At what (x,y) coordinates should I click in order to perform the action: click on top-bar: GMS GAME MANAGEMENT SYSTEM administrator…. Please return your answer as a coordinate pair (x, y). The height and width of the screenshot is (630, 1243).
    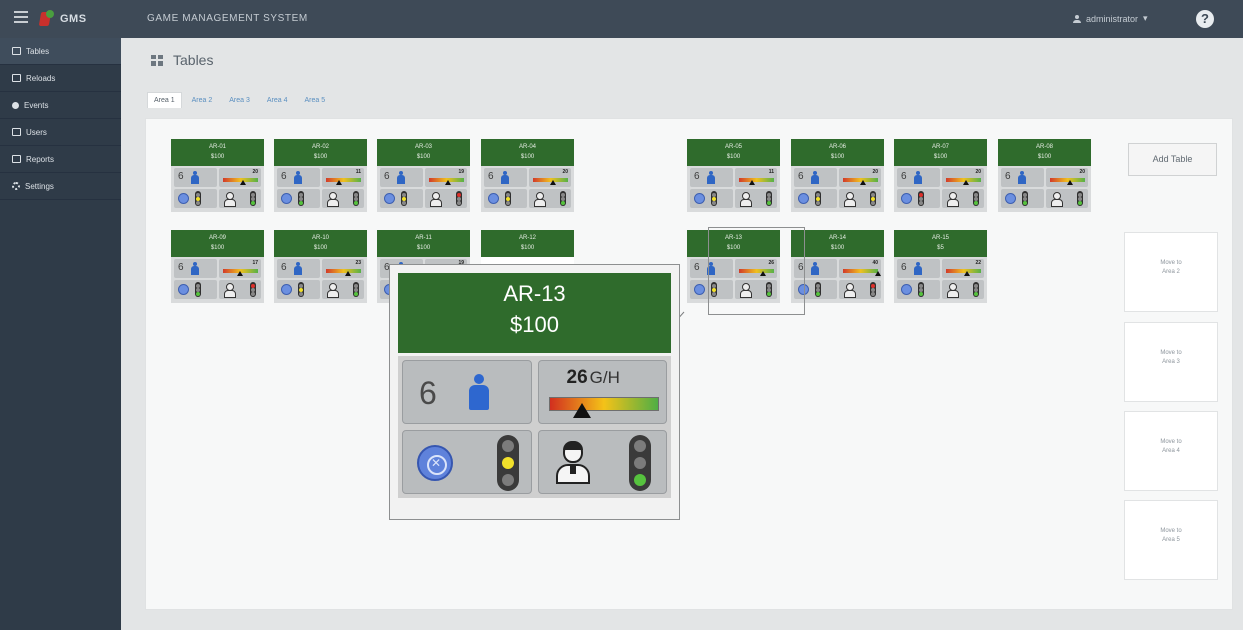
    Looking at the image, I should click on (621, 19).